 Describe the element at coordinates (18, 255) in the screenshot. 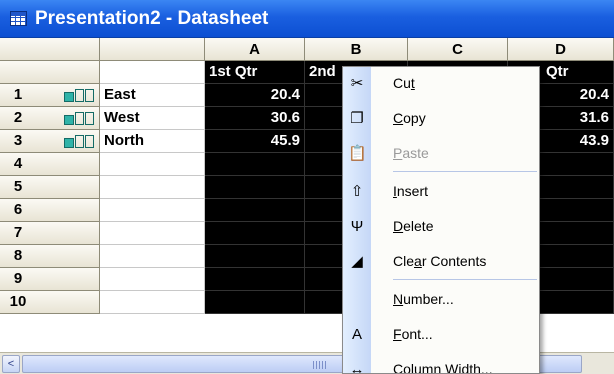

I see `row-number: 8` at that location.